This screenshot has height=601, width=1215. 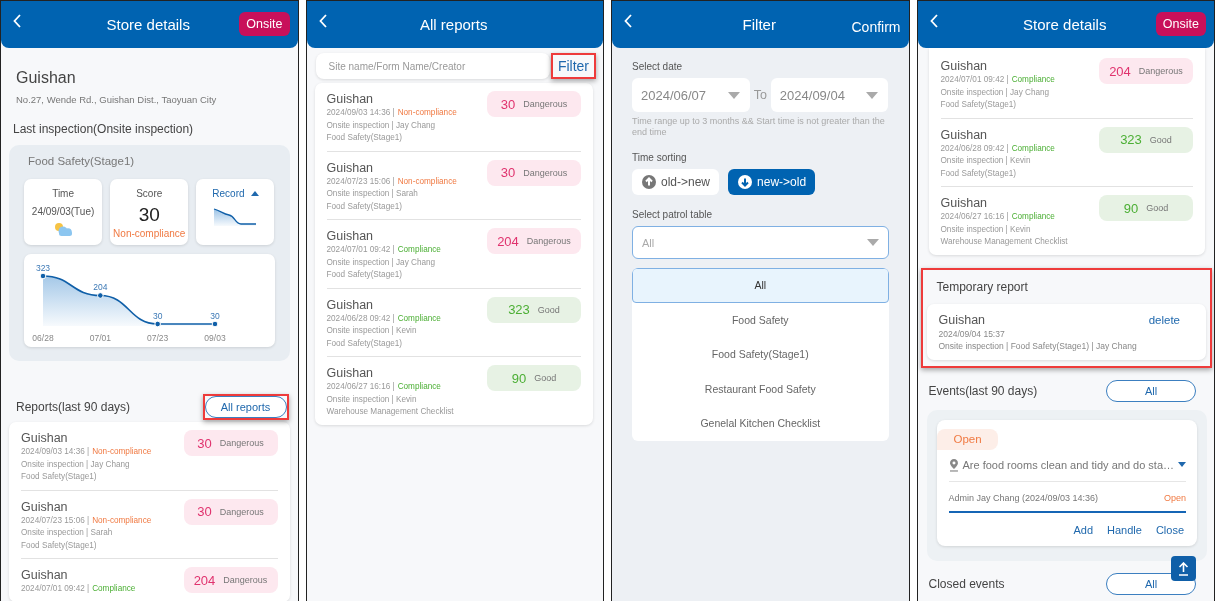 What do you see at coordinates (967, 439) in the screenshot?
I see `status-tag: Open` at bounding box center [967, 439].